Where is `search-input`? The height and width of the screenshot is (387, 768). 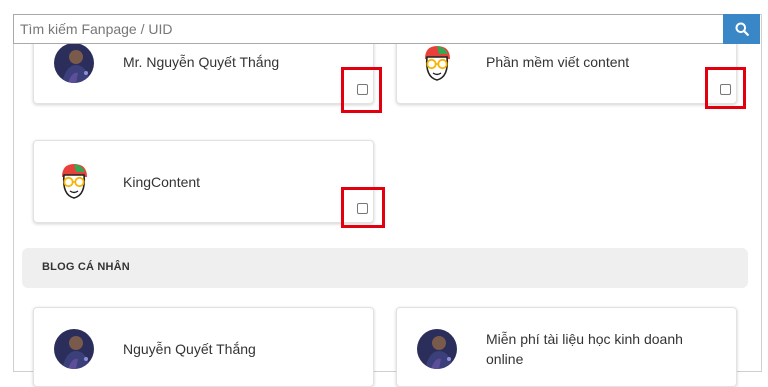
search-input is located at coordinates (368, 29).